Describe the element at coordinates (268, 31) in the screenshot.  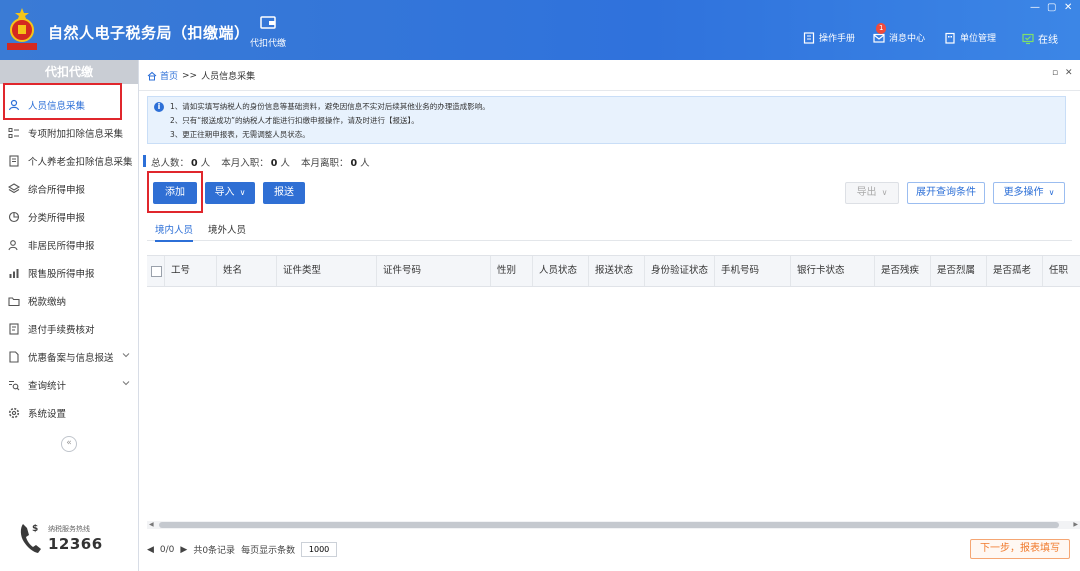
I see `module-tab-withholding: 代扣代缴` at that location.